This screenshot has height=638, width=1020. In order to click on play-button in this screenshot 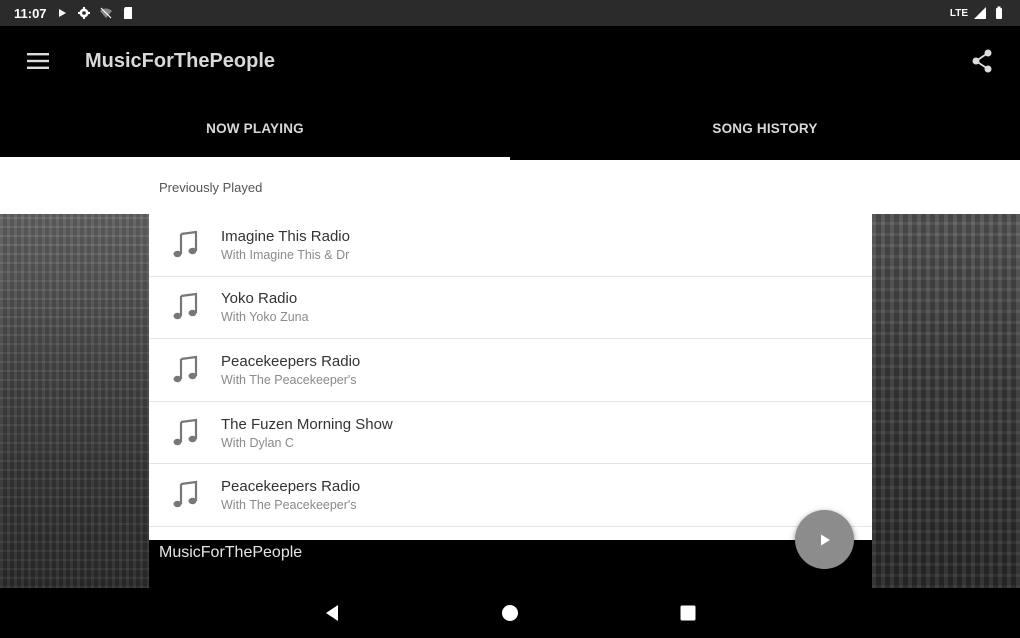, I will do `click(824, 539)`.